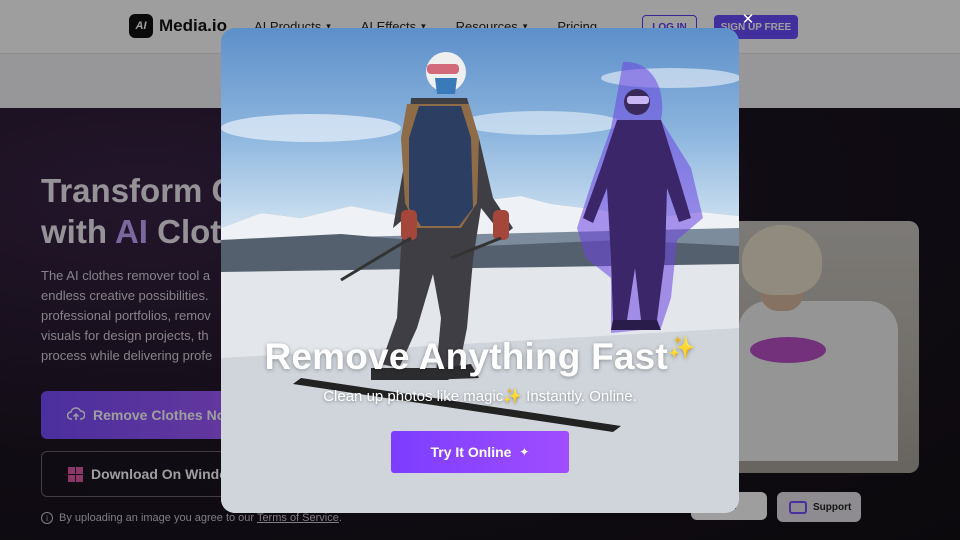  I want to click on modal-subtitle-text: Clean up photos like magic, so click(413, 396).